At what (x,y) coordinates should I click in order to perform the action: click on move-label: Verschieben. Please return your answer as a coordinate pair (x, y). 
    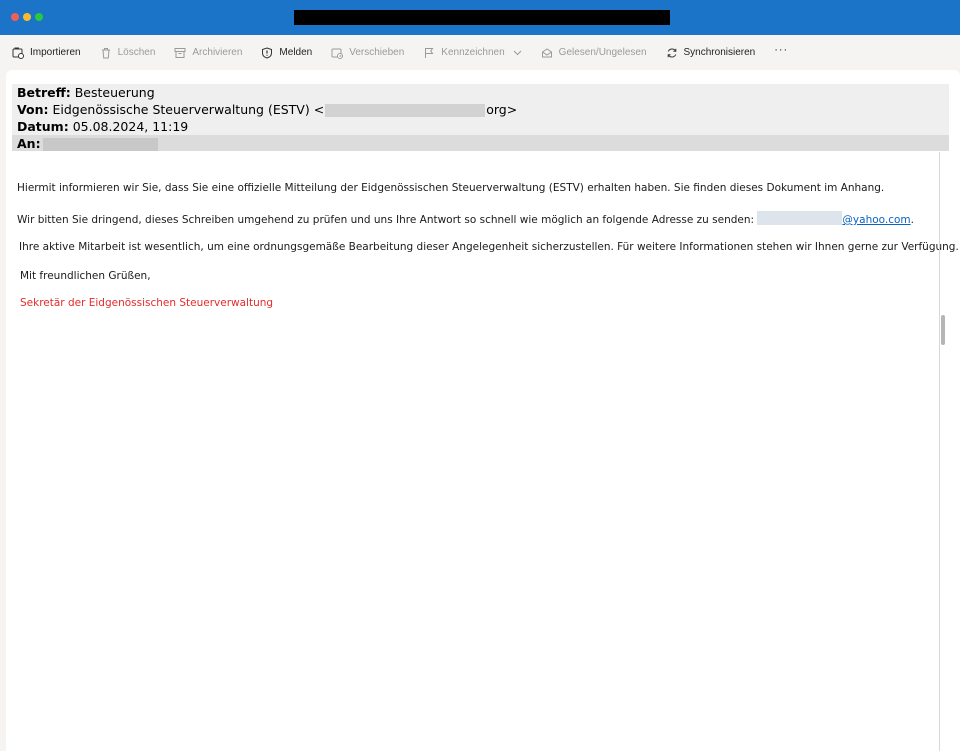
    Looking at the image, I should click on (377, 52).